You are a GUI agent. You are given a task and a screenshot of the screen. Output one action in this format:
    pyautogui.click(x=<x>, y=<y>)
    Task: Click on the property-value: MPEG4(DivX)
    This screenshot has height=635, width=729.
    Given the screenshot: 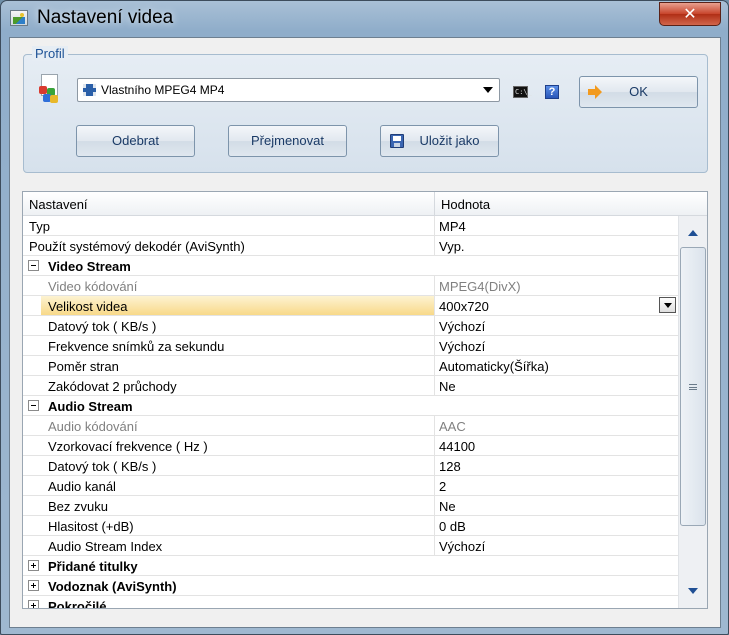 What is the action you would take?
    pyautogui.click(x=556, y=285)
    